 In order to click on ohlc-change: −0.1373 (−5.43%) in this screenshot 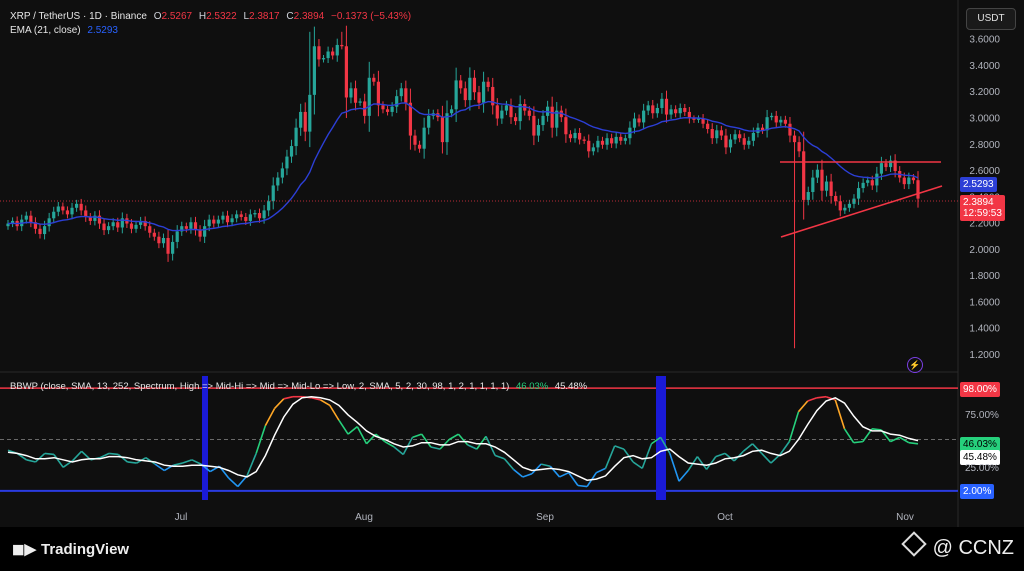, I will do `click(371, 16)`.